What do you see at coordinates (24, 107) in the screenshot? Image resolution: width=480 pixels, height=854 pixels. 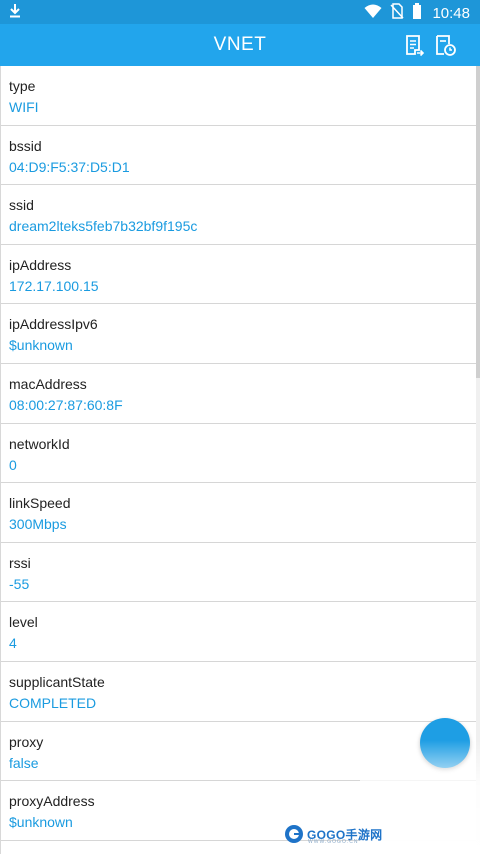 I see `item-value: WIFI` at bounding box center [24, 107].